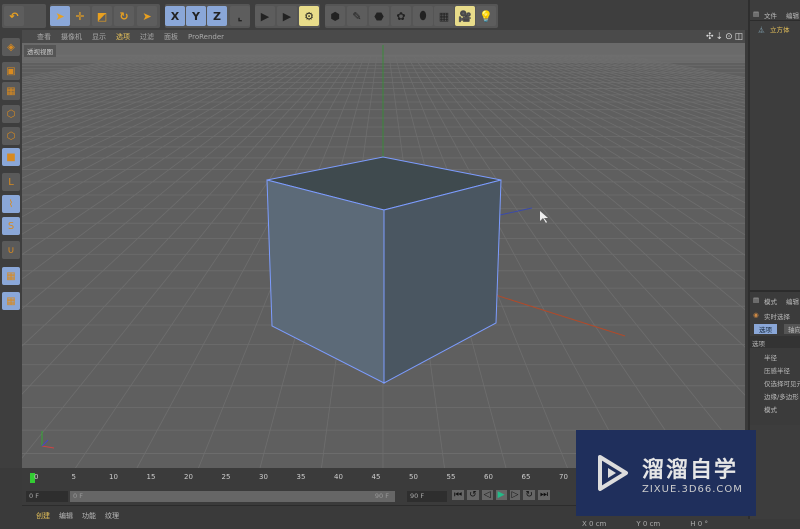  Describe the element at coordinates (648, 524) in the screenshot. I see `coord-y: Y 0 cm` at that location.